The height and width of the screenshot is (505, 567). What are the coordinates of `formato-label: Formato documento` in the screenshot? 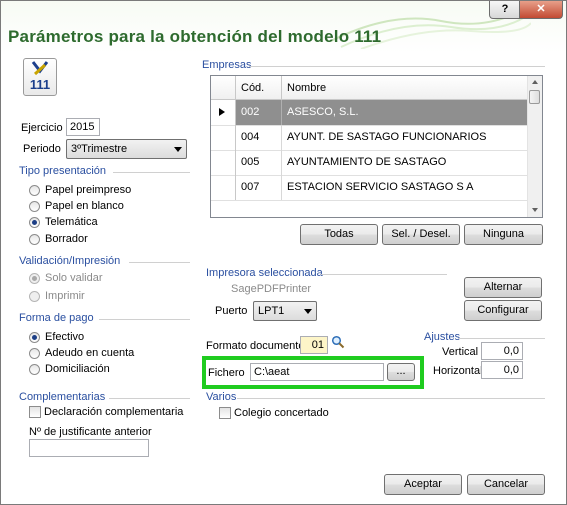 It's located at (255, 346).